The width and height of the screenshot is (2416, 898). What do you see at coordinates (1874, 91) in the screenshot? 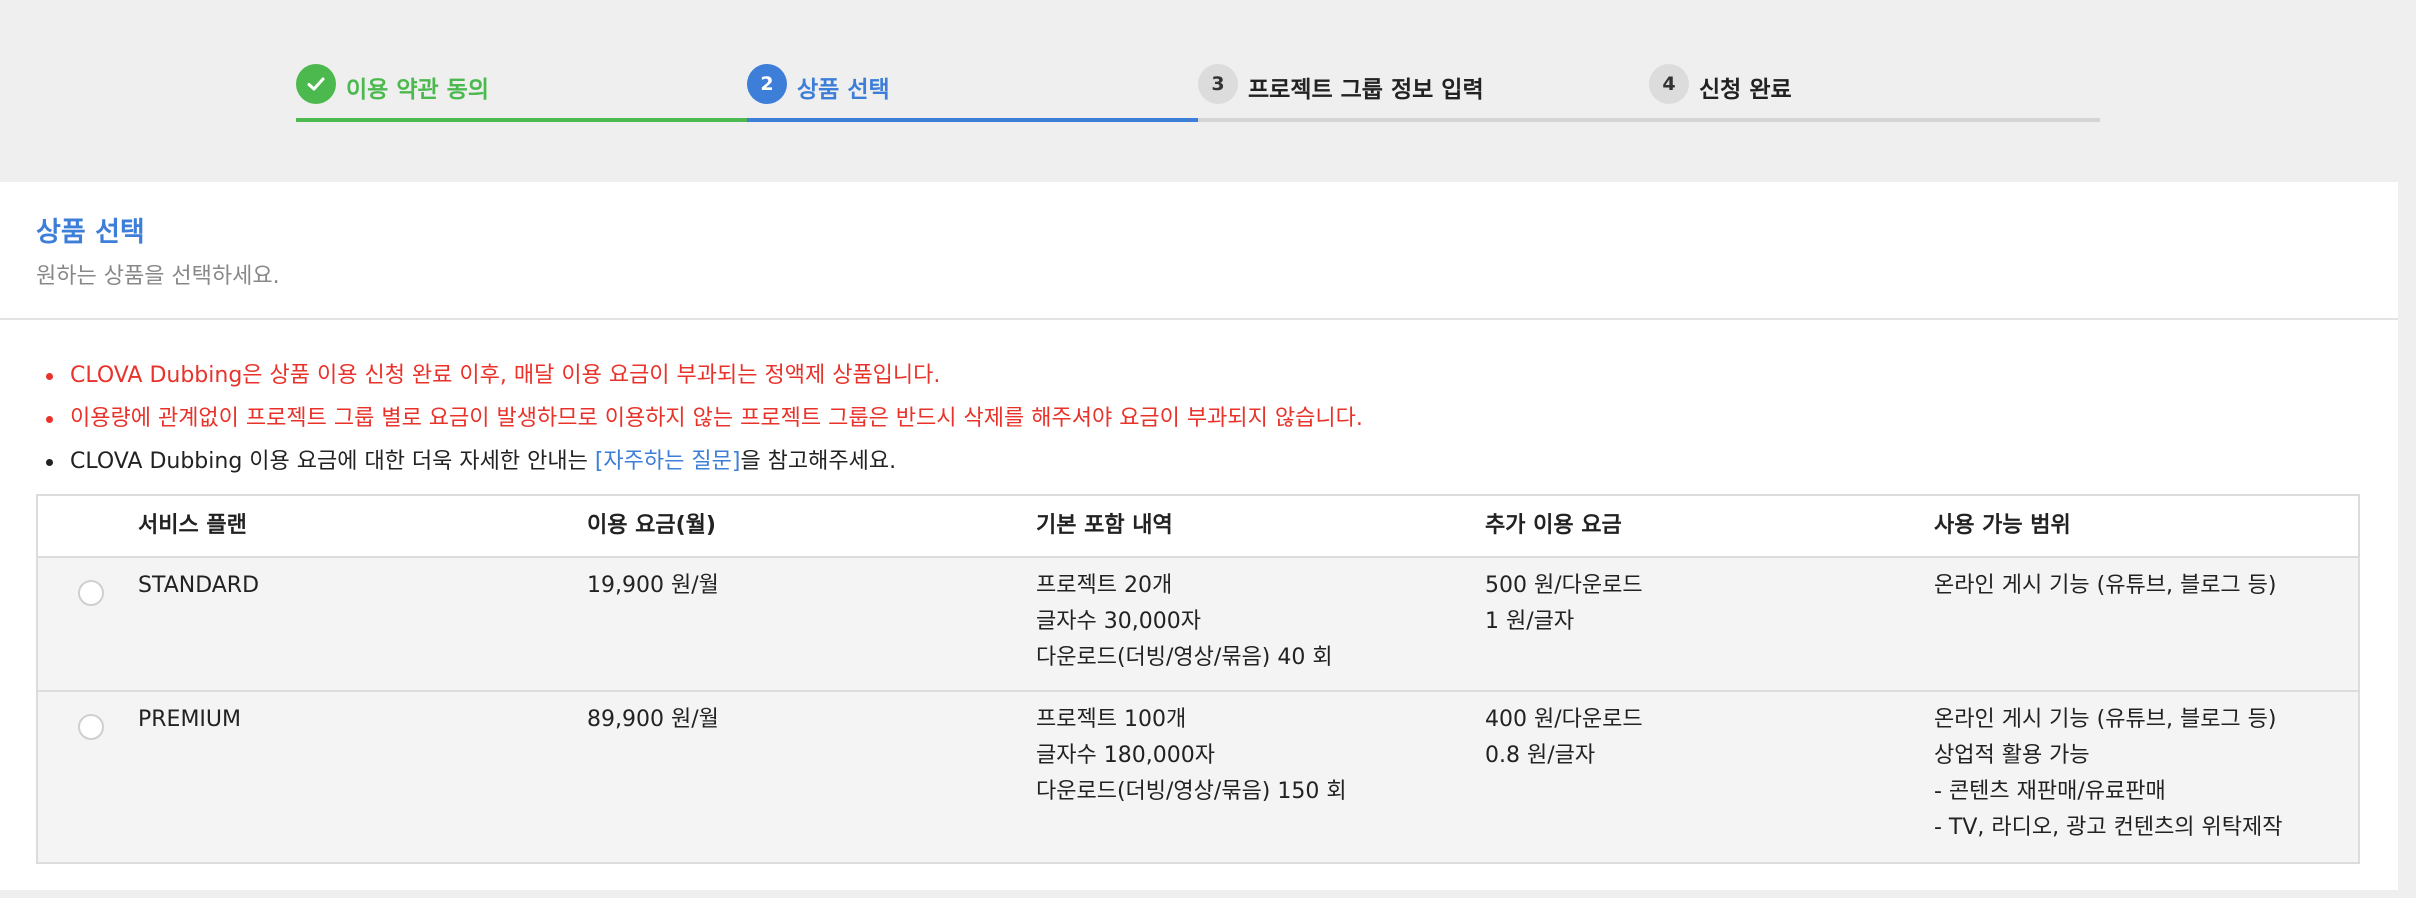
I see `step-complete: 4 신청 완료` at bounding box center [1874, 91].